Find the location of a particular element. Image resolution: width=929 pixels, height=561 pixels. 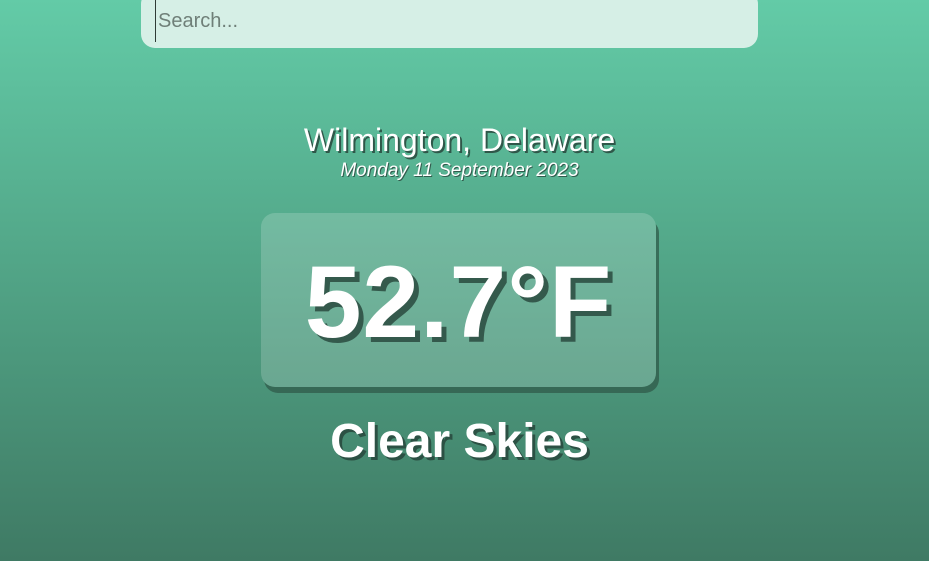

temperature-card: 52.7°F is located at coordinates (458, 300).